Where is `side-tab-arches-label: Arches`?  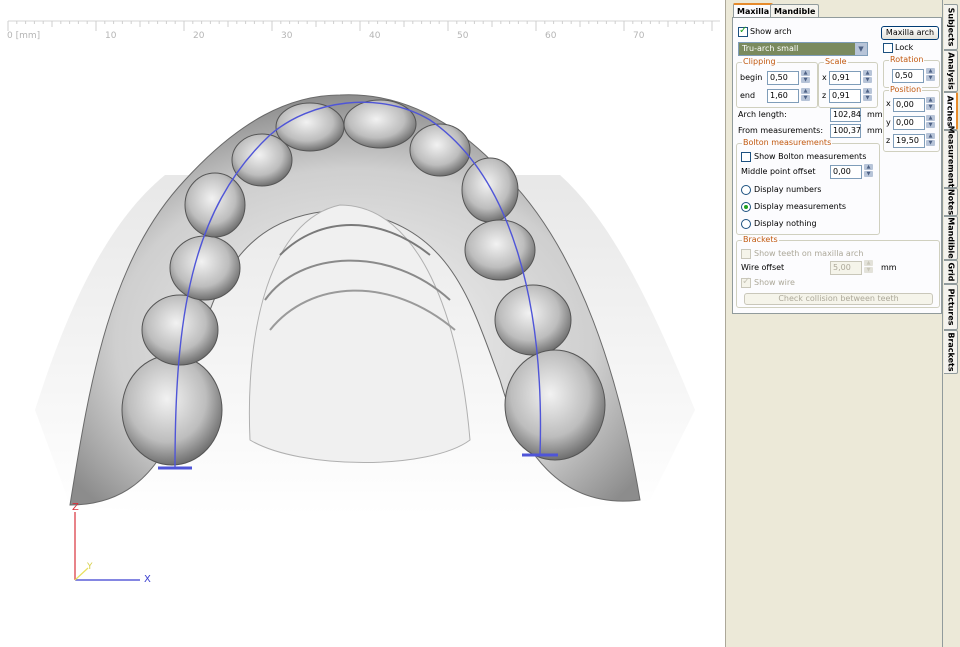 side-tab-arches-label: Arches is located at coordinates (950, 111).